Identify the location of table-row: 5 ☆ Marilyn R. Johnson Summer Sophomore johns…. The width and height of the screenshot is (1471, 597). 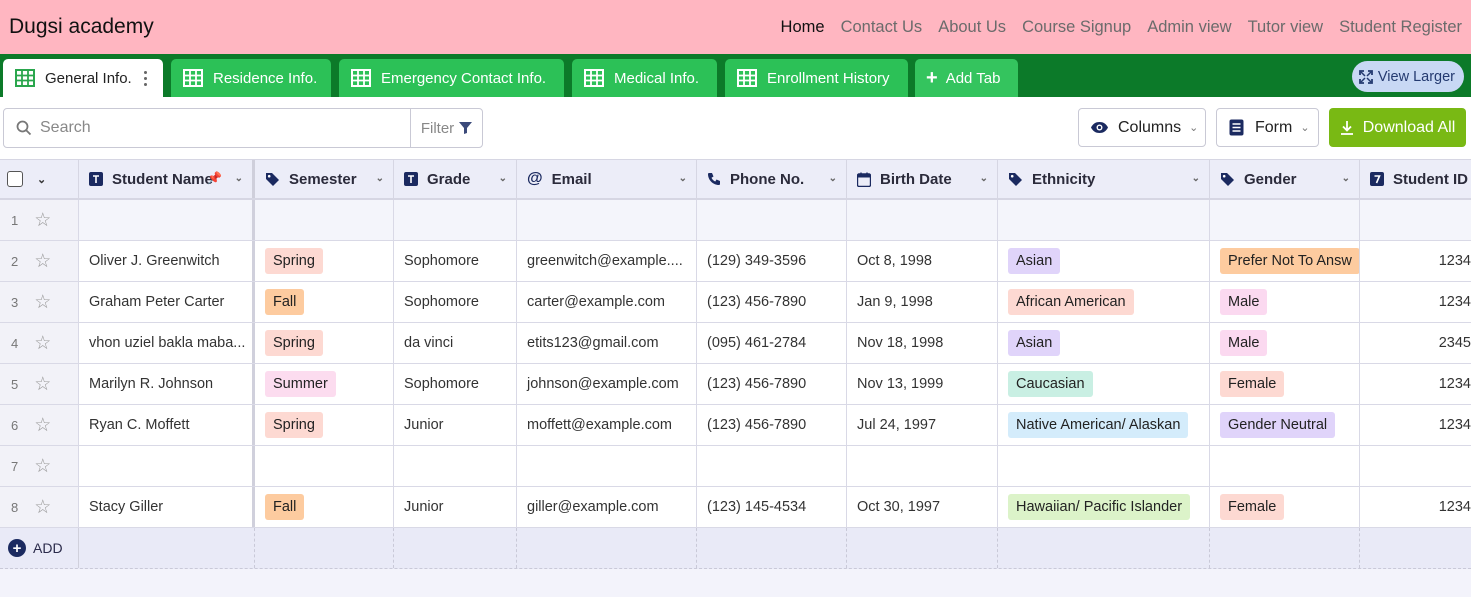
(735, 384).